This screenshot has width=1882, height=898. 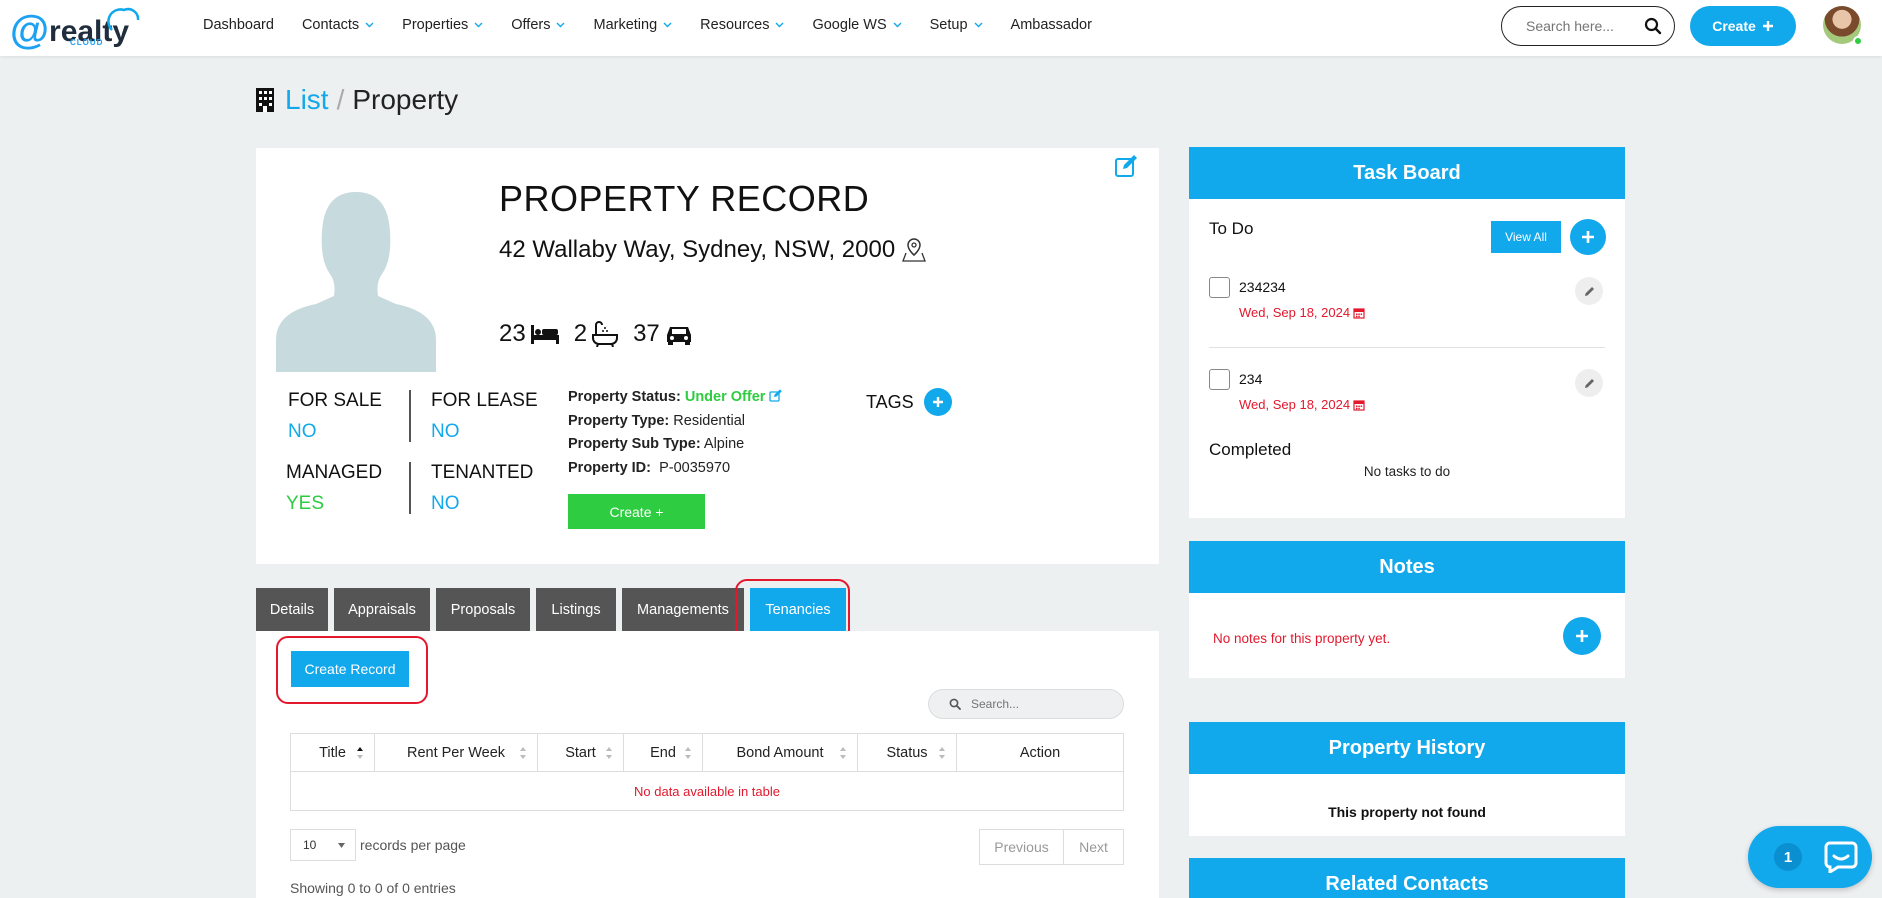 What do you see at coordinates (1788, 857) in the screenshot?
I see `chat-notification-count: 1` at bounding box center [1788, 857].